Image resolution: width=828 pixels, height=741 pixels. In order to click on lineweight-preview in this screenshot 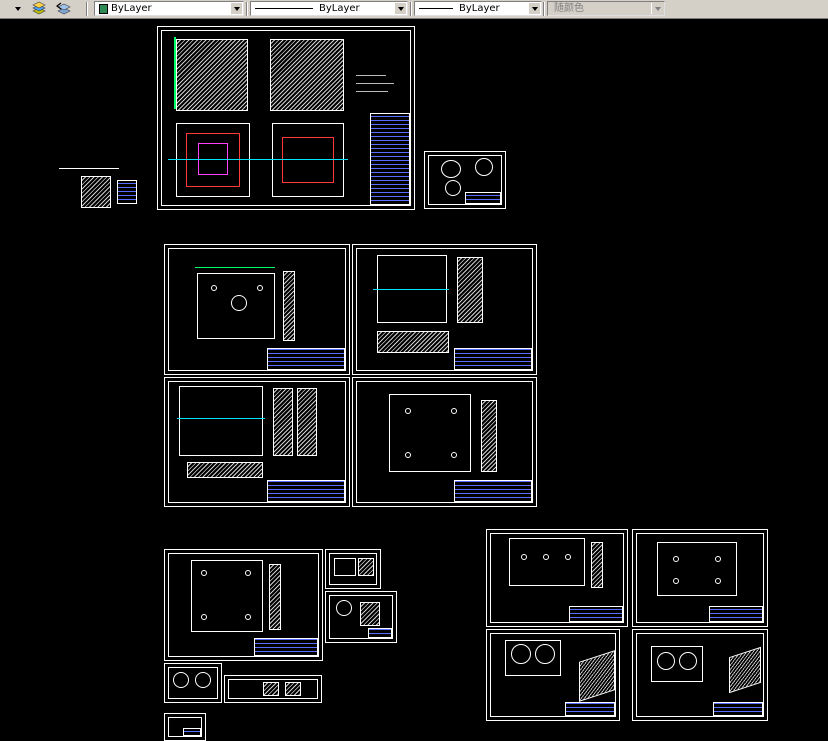, I will do `click(436, 8)`.